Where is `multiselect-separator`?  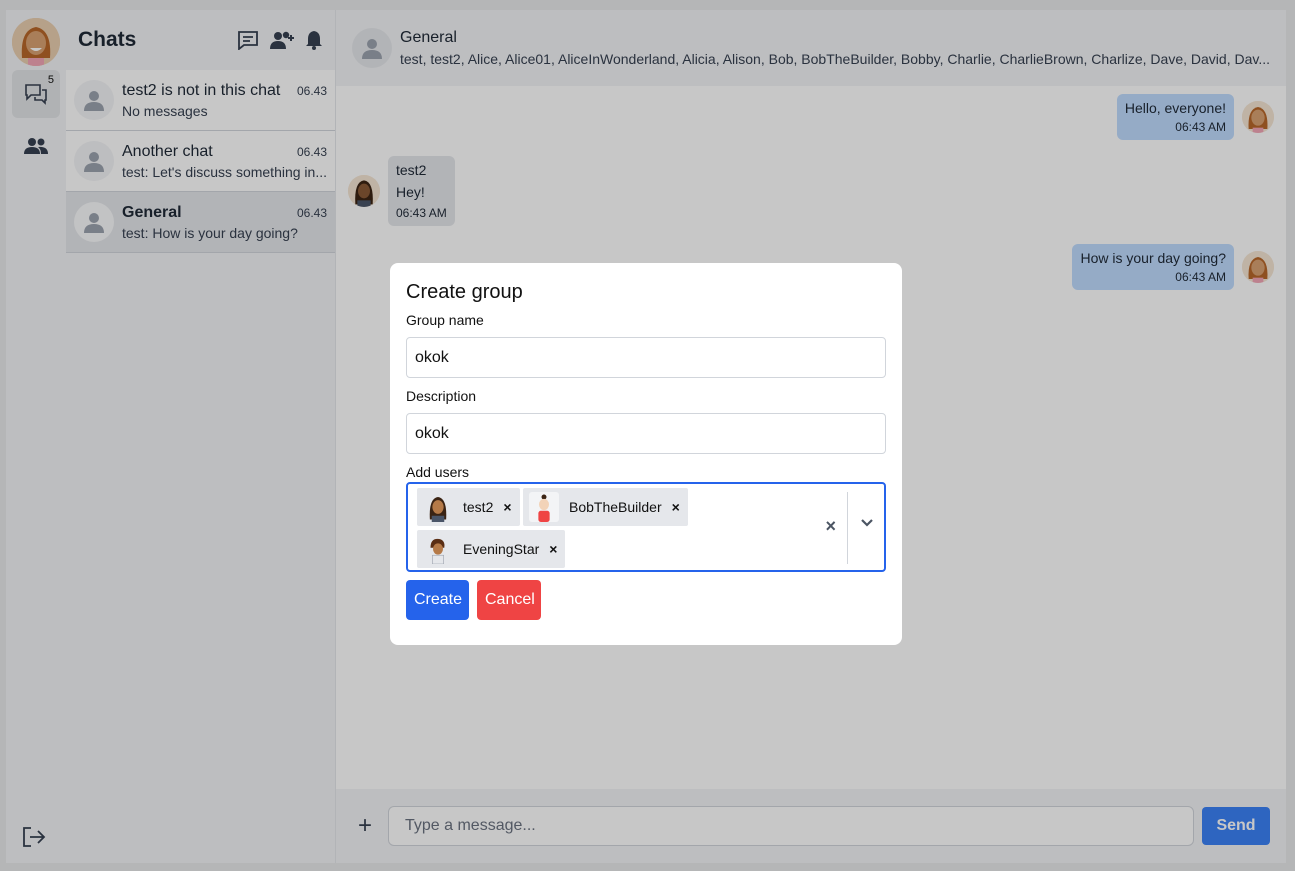
multiselect-separator is located at coordinates (847, 528).